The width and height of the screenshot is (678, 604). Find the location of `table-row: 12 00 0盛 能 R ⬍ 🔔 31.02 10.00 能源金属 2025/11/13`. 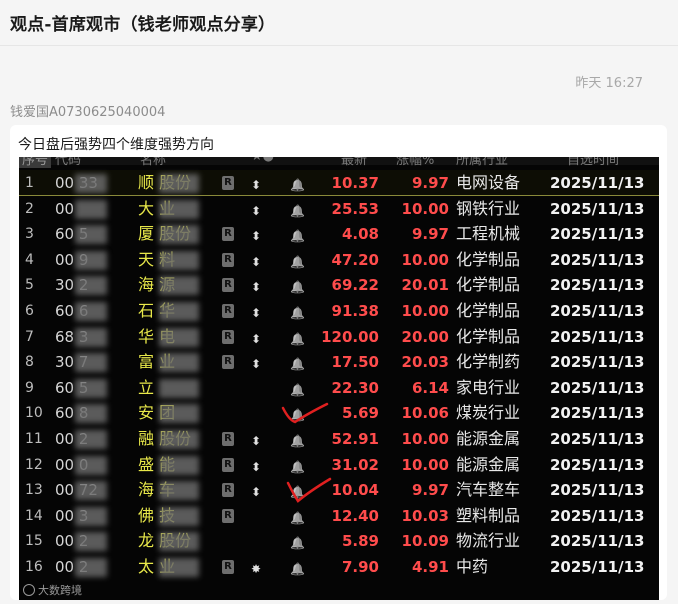

table-row: 12 00 0盛 能 R ⬍ 🔔 31.02 10.00 能源金属 2025/11/13 is located at coordinates (339, 465).